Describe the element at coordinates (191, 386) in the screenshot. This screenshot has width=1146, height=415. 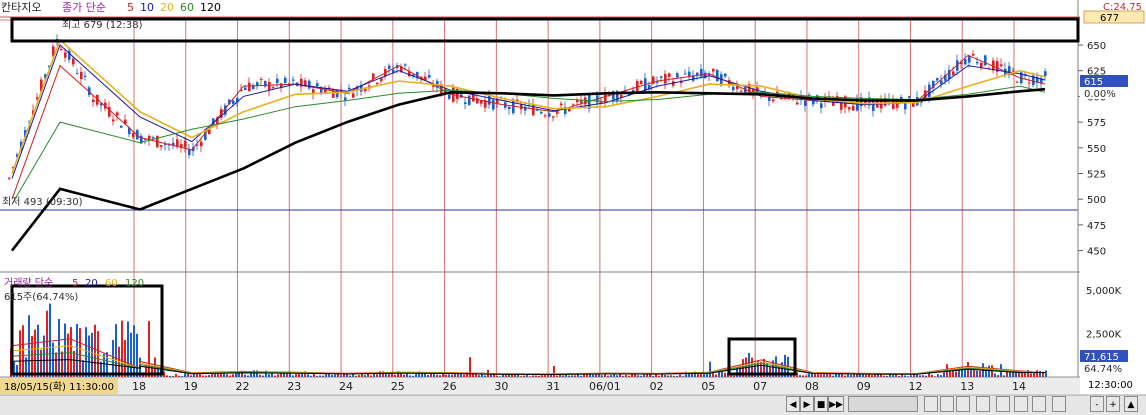
I see `date-tick-label: 19` at that location.